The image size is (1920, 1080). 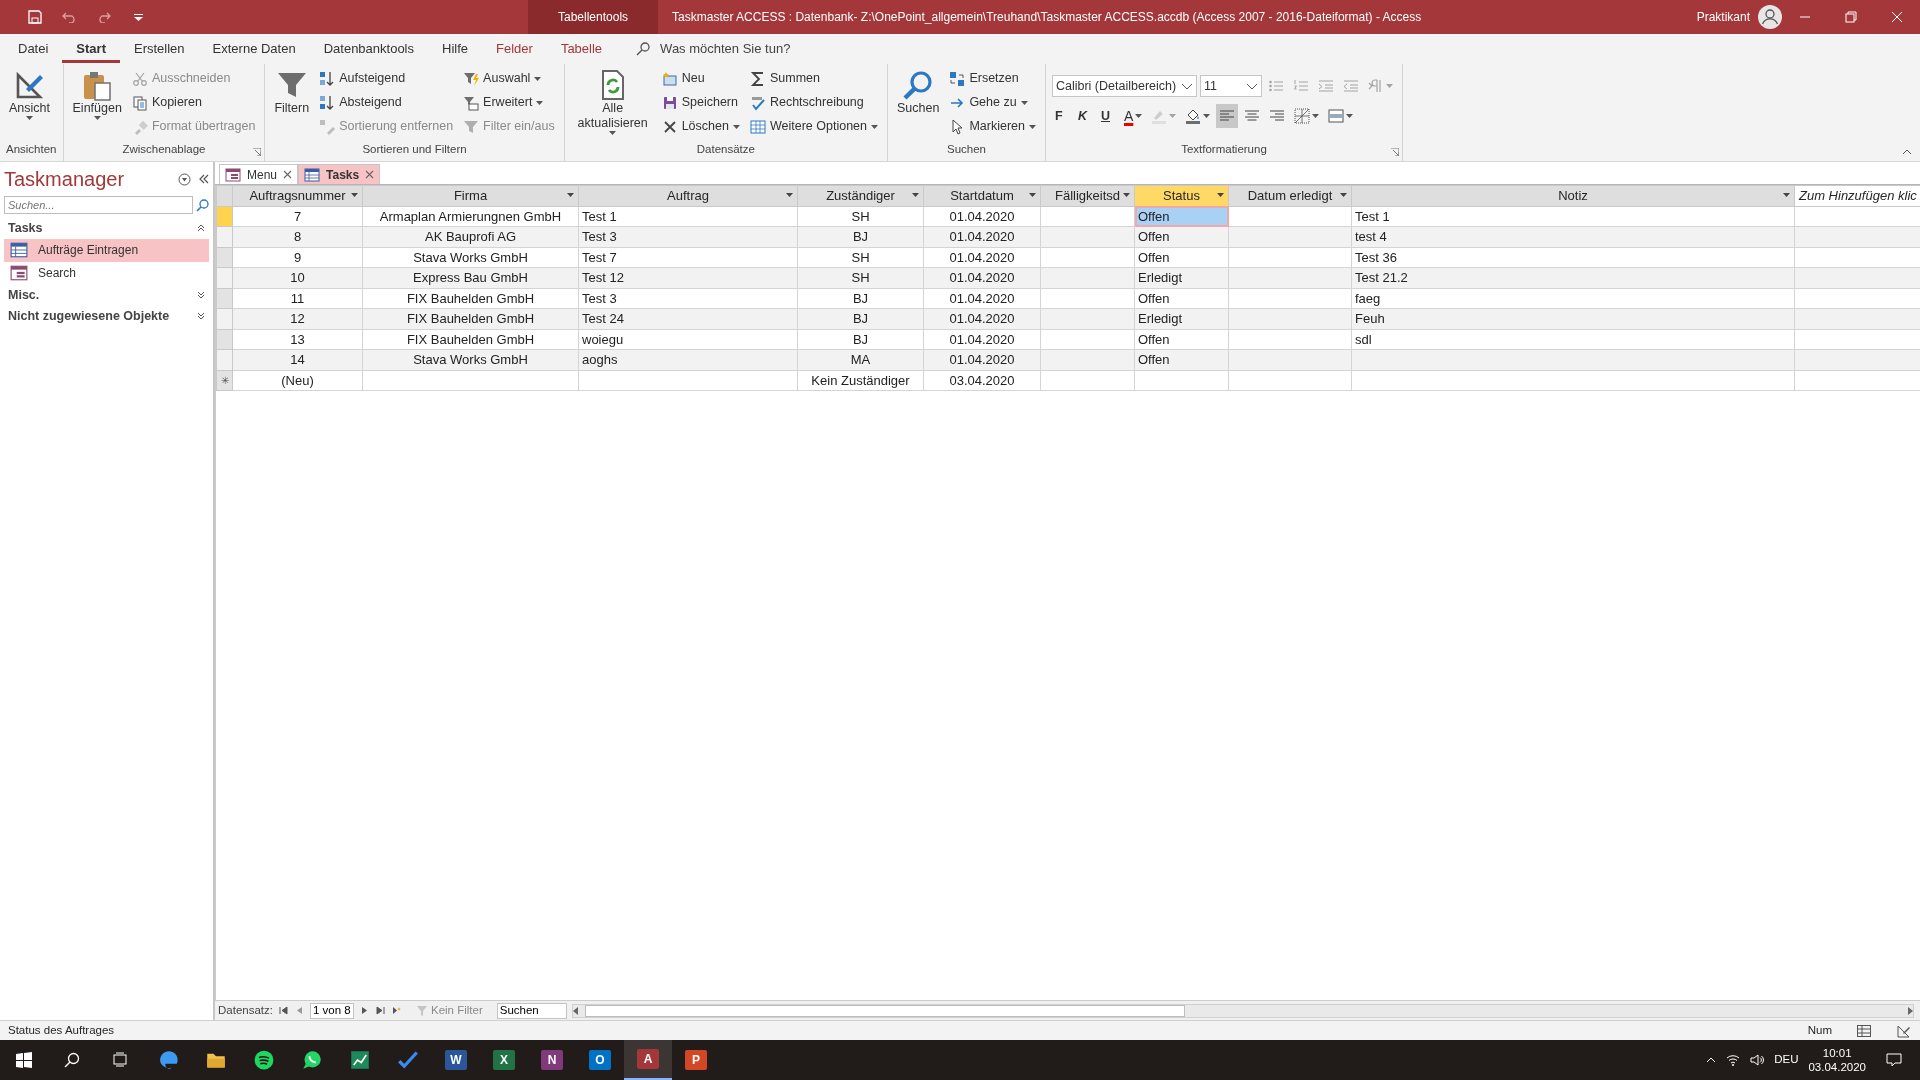 What do you see at coordinates (470, 195) in the screenshot?
I see `column-header: Firma` at bounding box center [470, 195].